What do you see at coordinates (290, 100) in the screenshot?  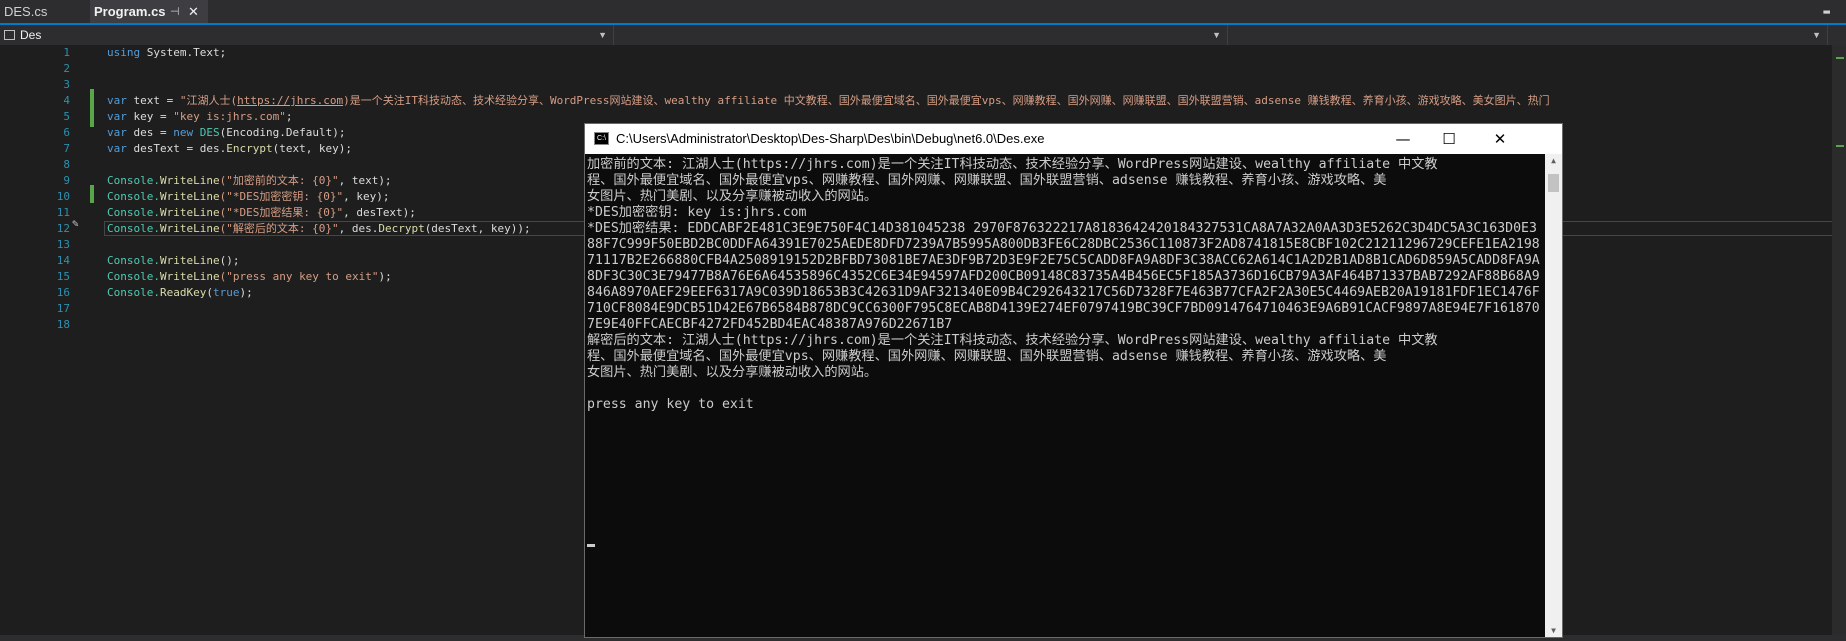 I see `url-link: https://jhrs.com` at bounding box center [290, 100].